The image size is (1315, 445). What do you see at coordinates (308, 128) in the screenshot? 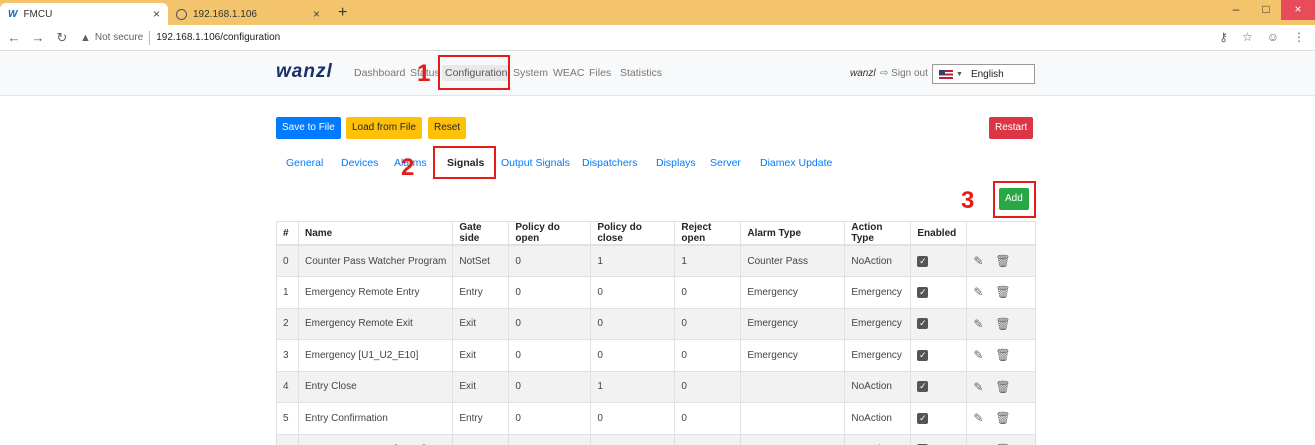
I see `save-to-file-button: Save to File` at bounding box center [308, 128].